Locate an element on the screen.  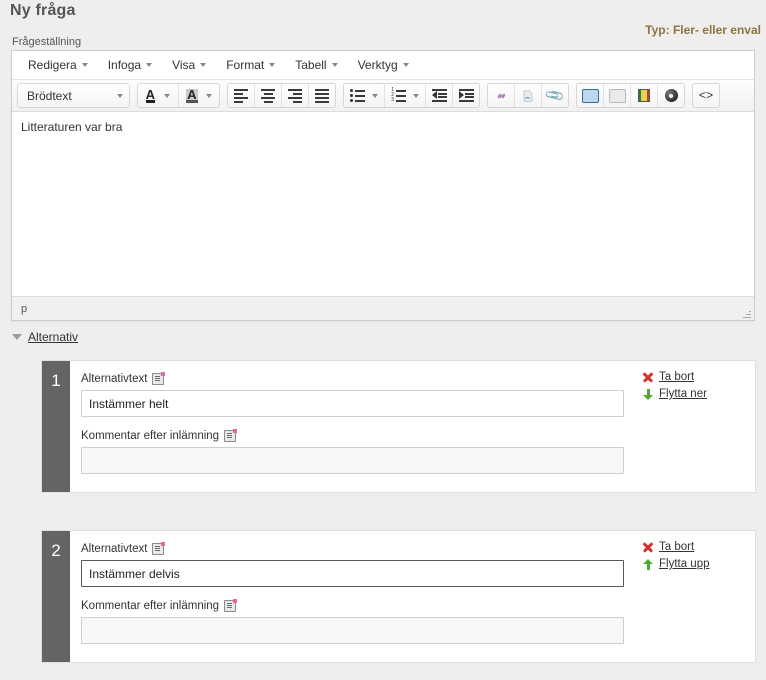
align-justify-icon is located at coordinates (322, 95).